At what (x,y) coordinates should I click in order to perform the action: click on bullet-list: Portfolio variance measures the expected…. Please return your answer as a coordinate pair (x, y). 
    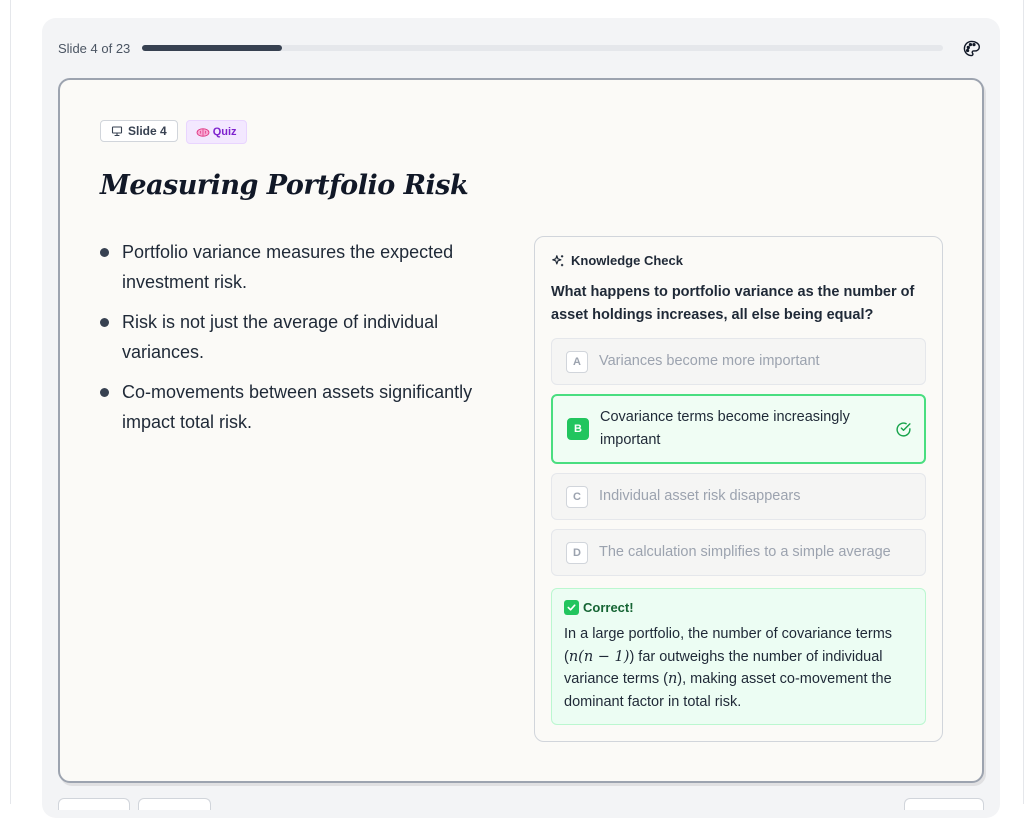
    Looking at the image, I should click on (300, 343).